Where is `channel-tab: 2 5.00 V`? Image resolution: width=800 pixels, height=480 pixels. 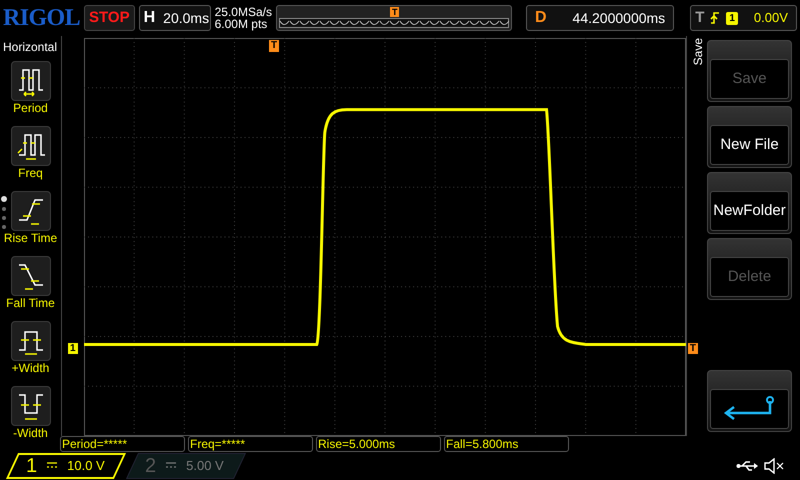
channel-tab: 2 5.00 V is located at coordinates (186, 466).